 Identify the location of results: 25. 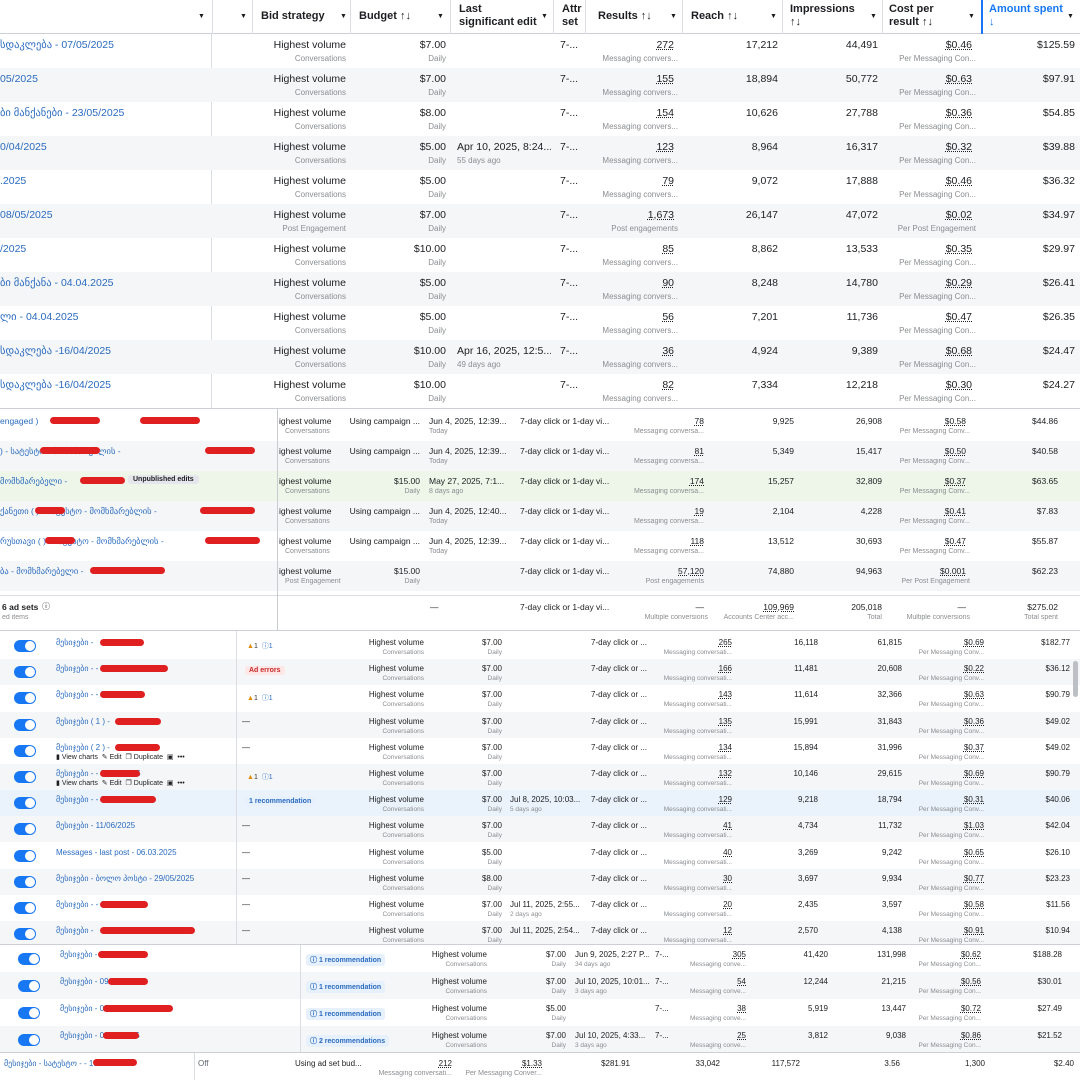
(713, 1035).